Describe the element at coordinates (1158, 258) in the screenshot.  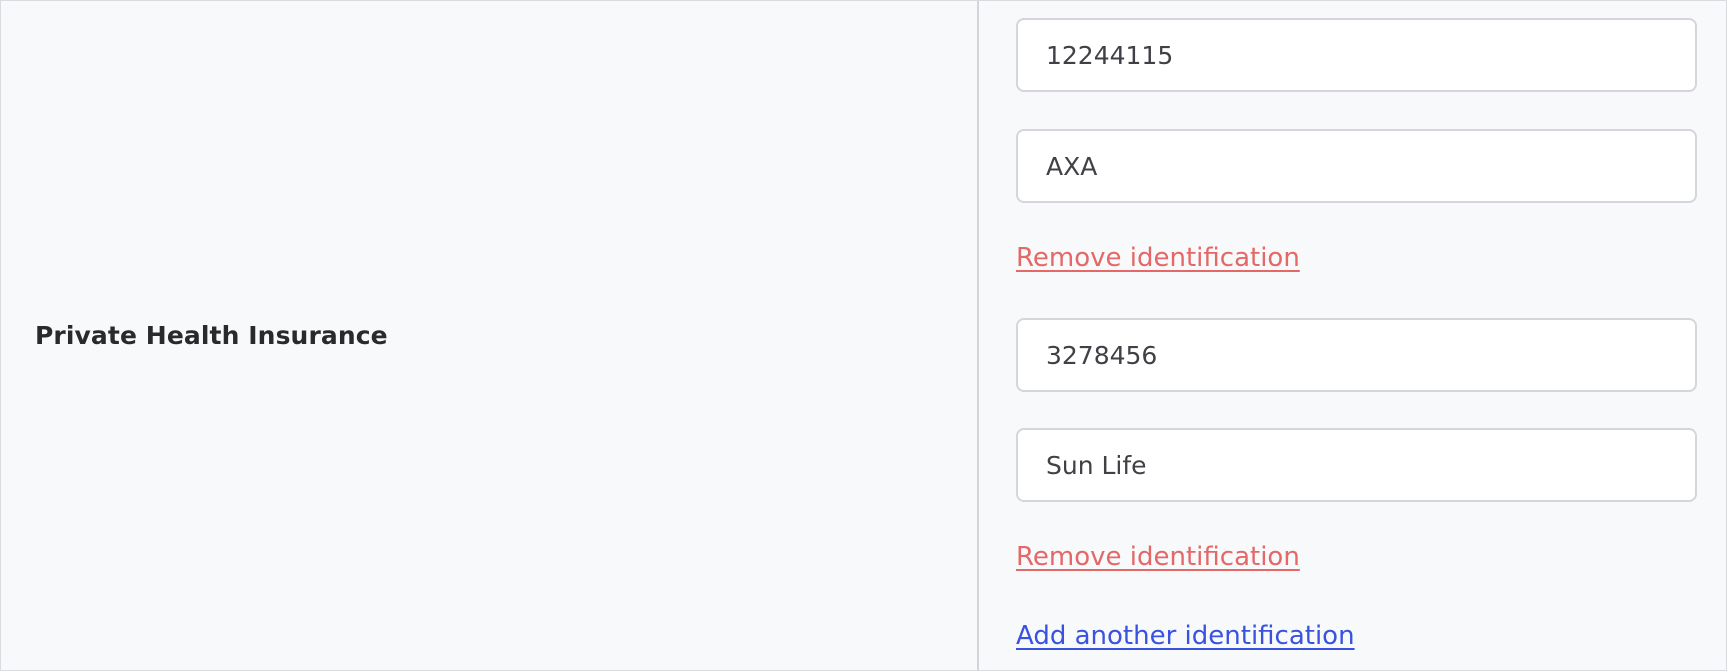
I see `remove-identification-link-1: Remove identification` at that location.